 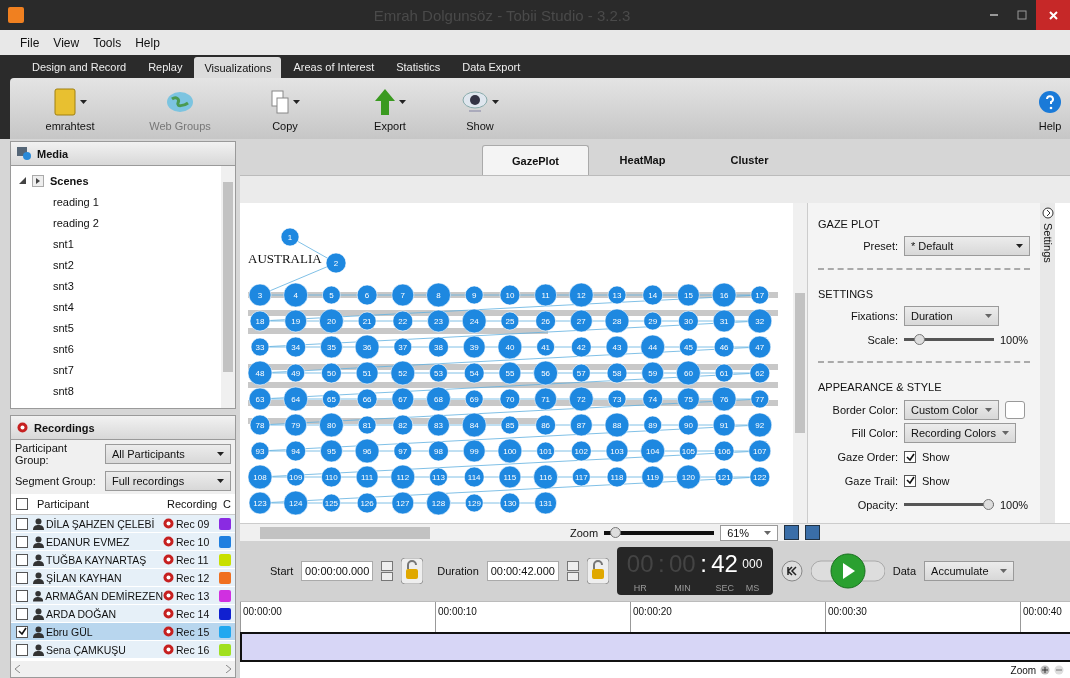 I want to click on fixation-marker: 118, so click(x=617, y=477).